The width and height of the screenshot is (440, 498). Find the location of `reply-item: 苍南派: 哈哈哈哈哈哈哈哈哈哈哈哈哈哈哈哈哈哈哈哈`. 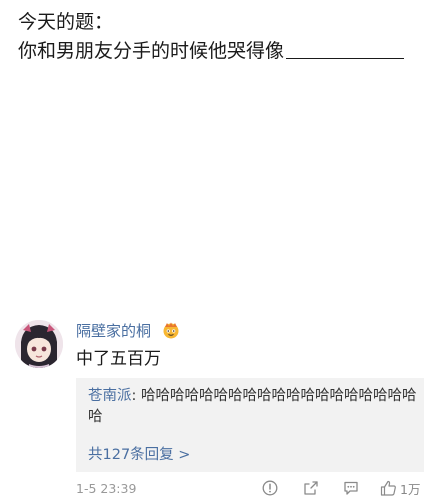

reply-item: 苍南派: 哈哈哈哈哈哈哈哈哈哈哈哈哈哈哈哈哈哈哈哈 is located at coordinates (253, 407).